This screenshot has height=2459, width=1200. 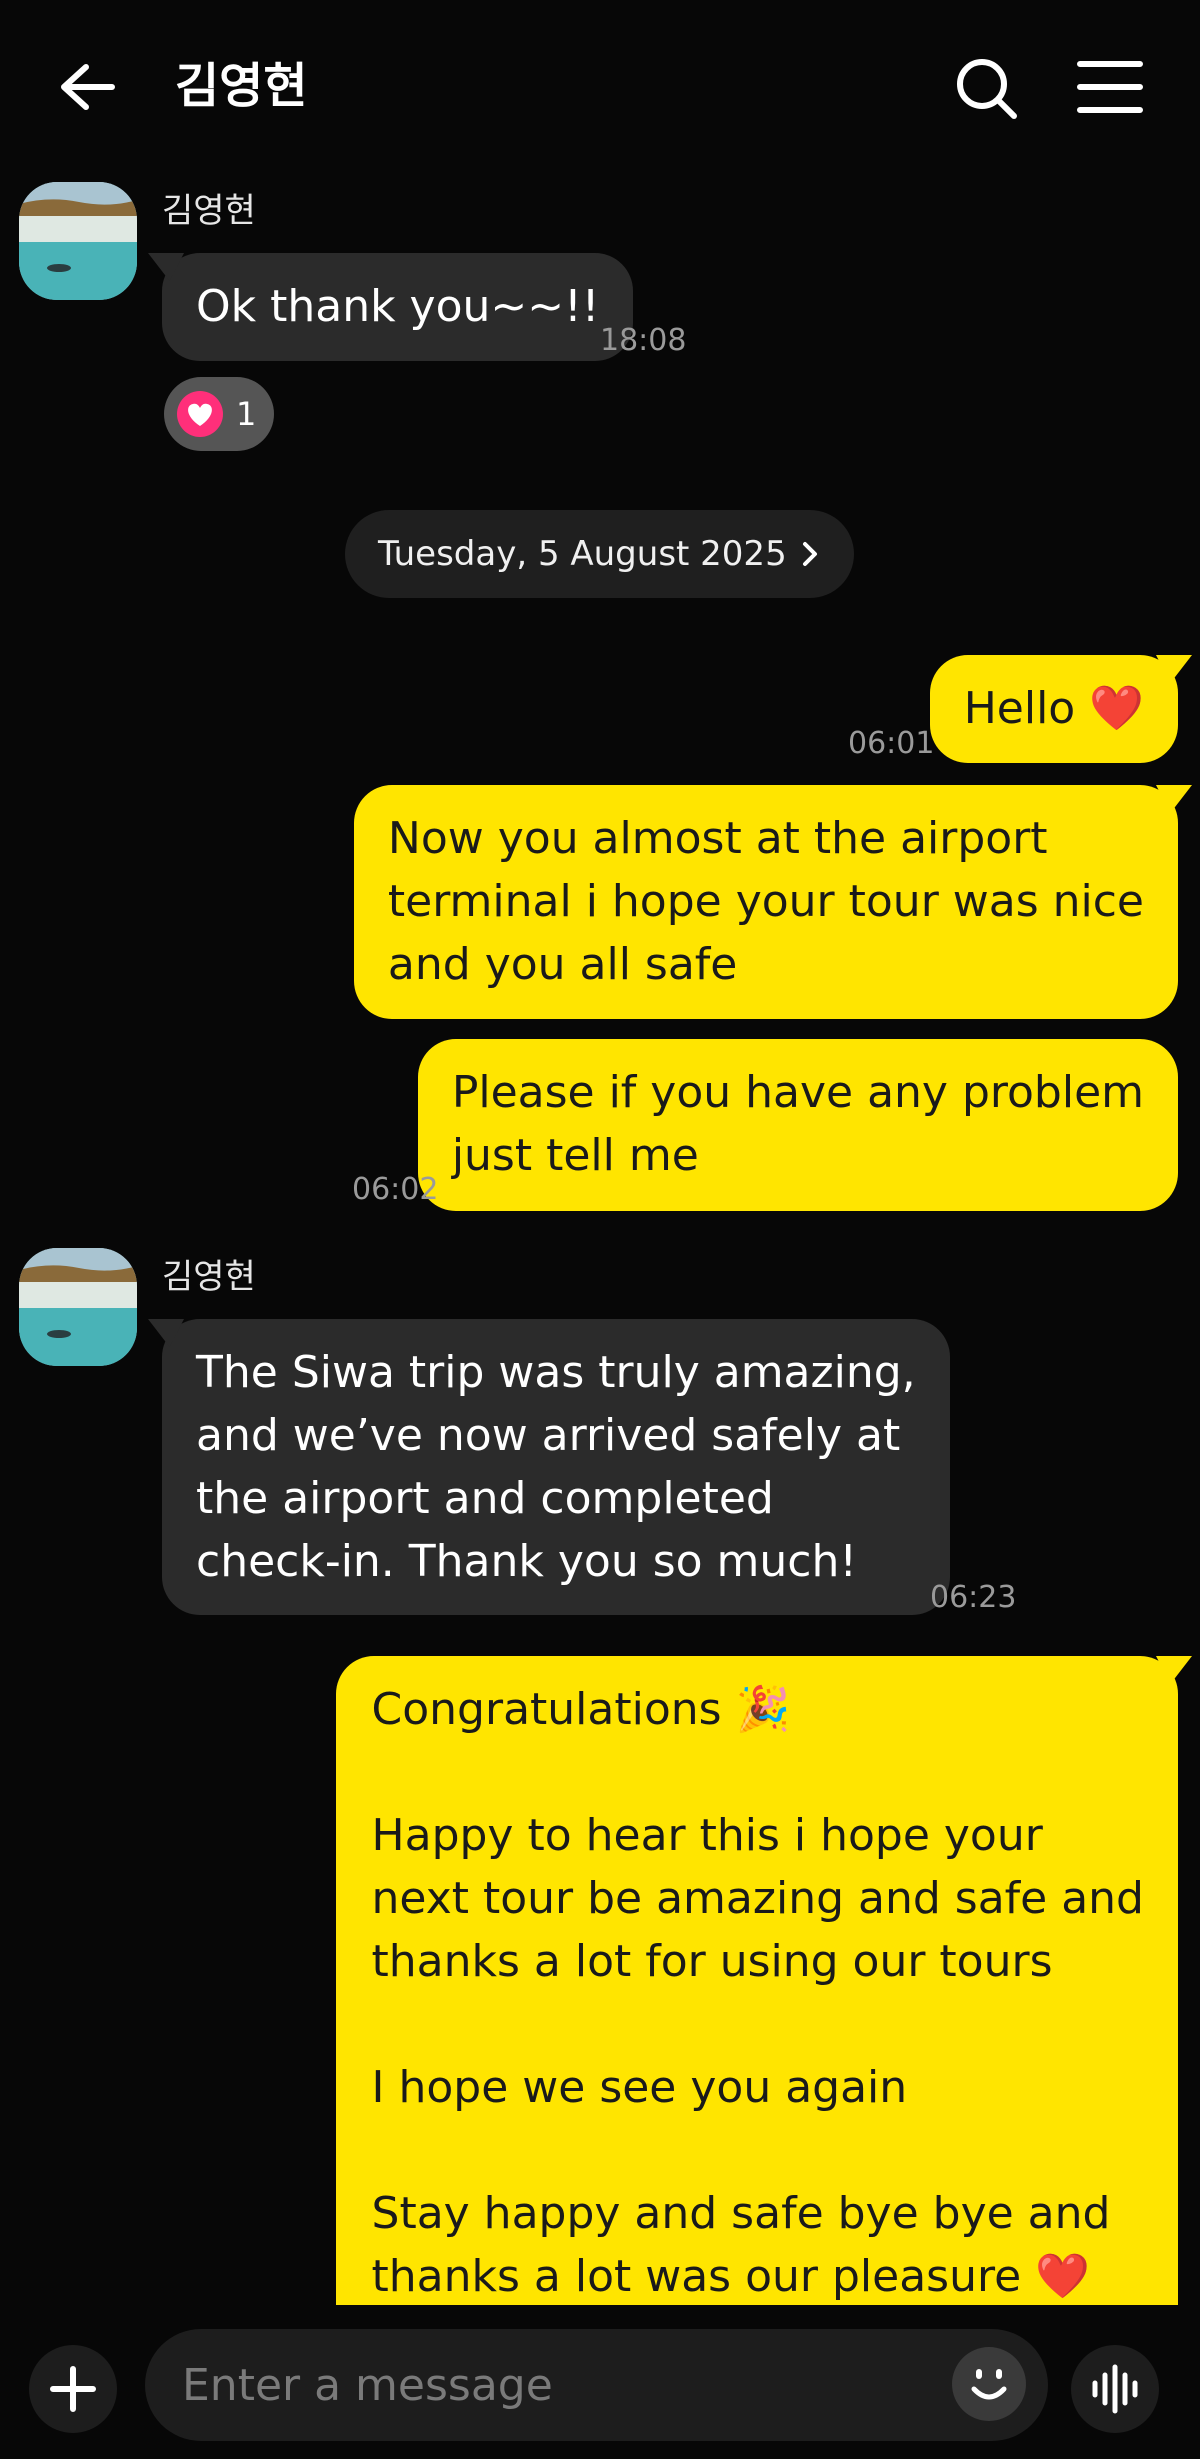 What do you see at coordinates (717, 838) in the screenshot?
I see `message-line: Now you almost at the airport` at bounding box center [717, 838].